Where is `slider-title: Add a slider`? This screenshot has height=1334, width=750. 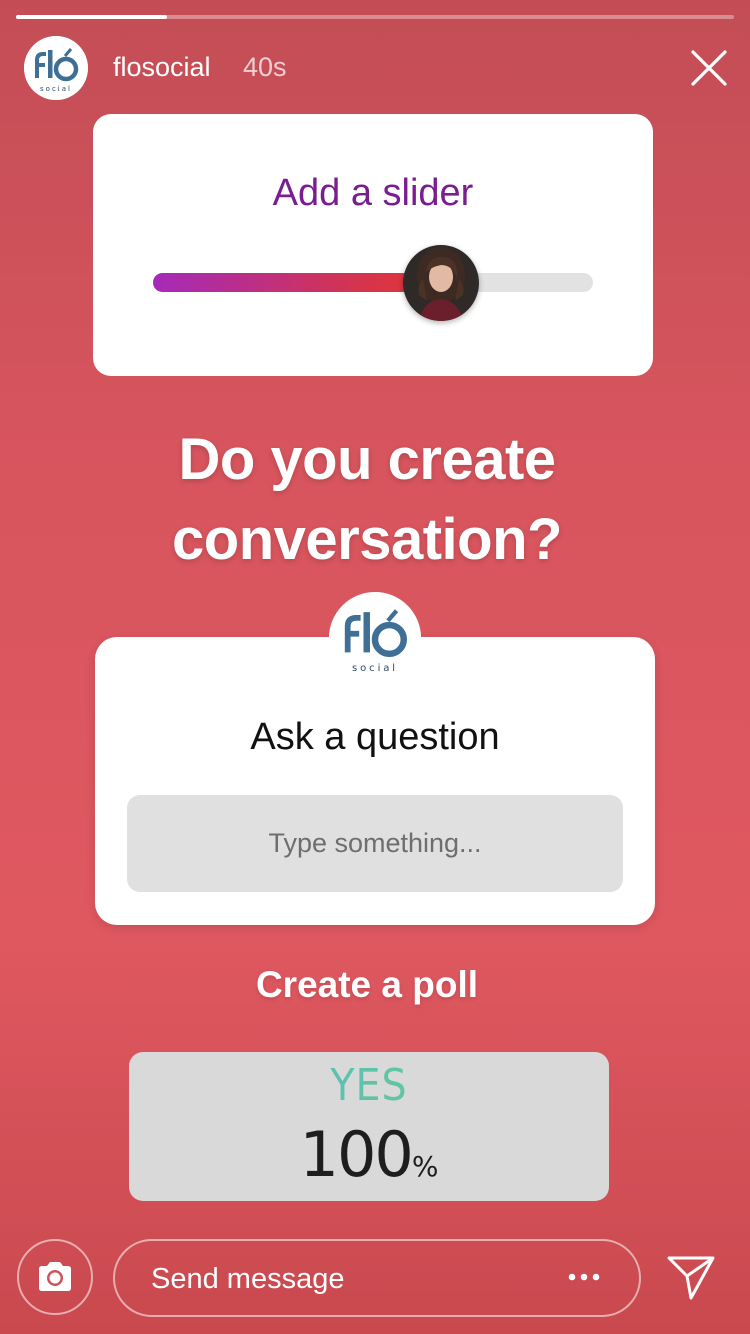
slider-title: Add a slider is located at coordinates (373, 193).